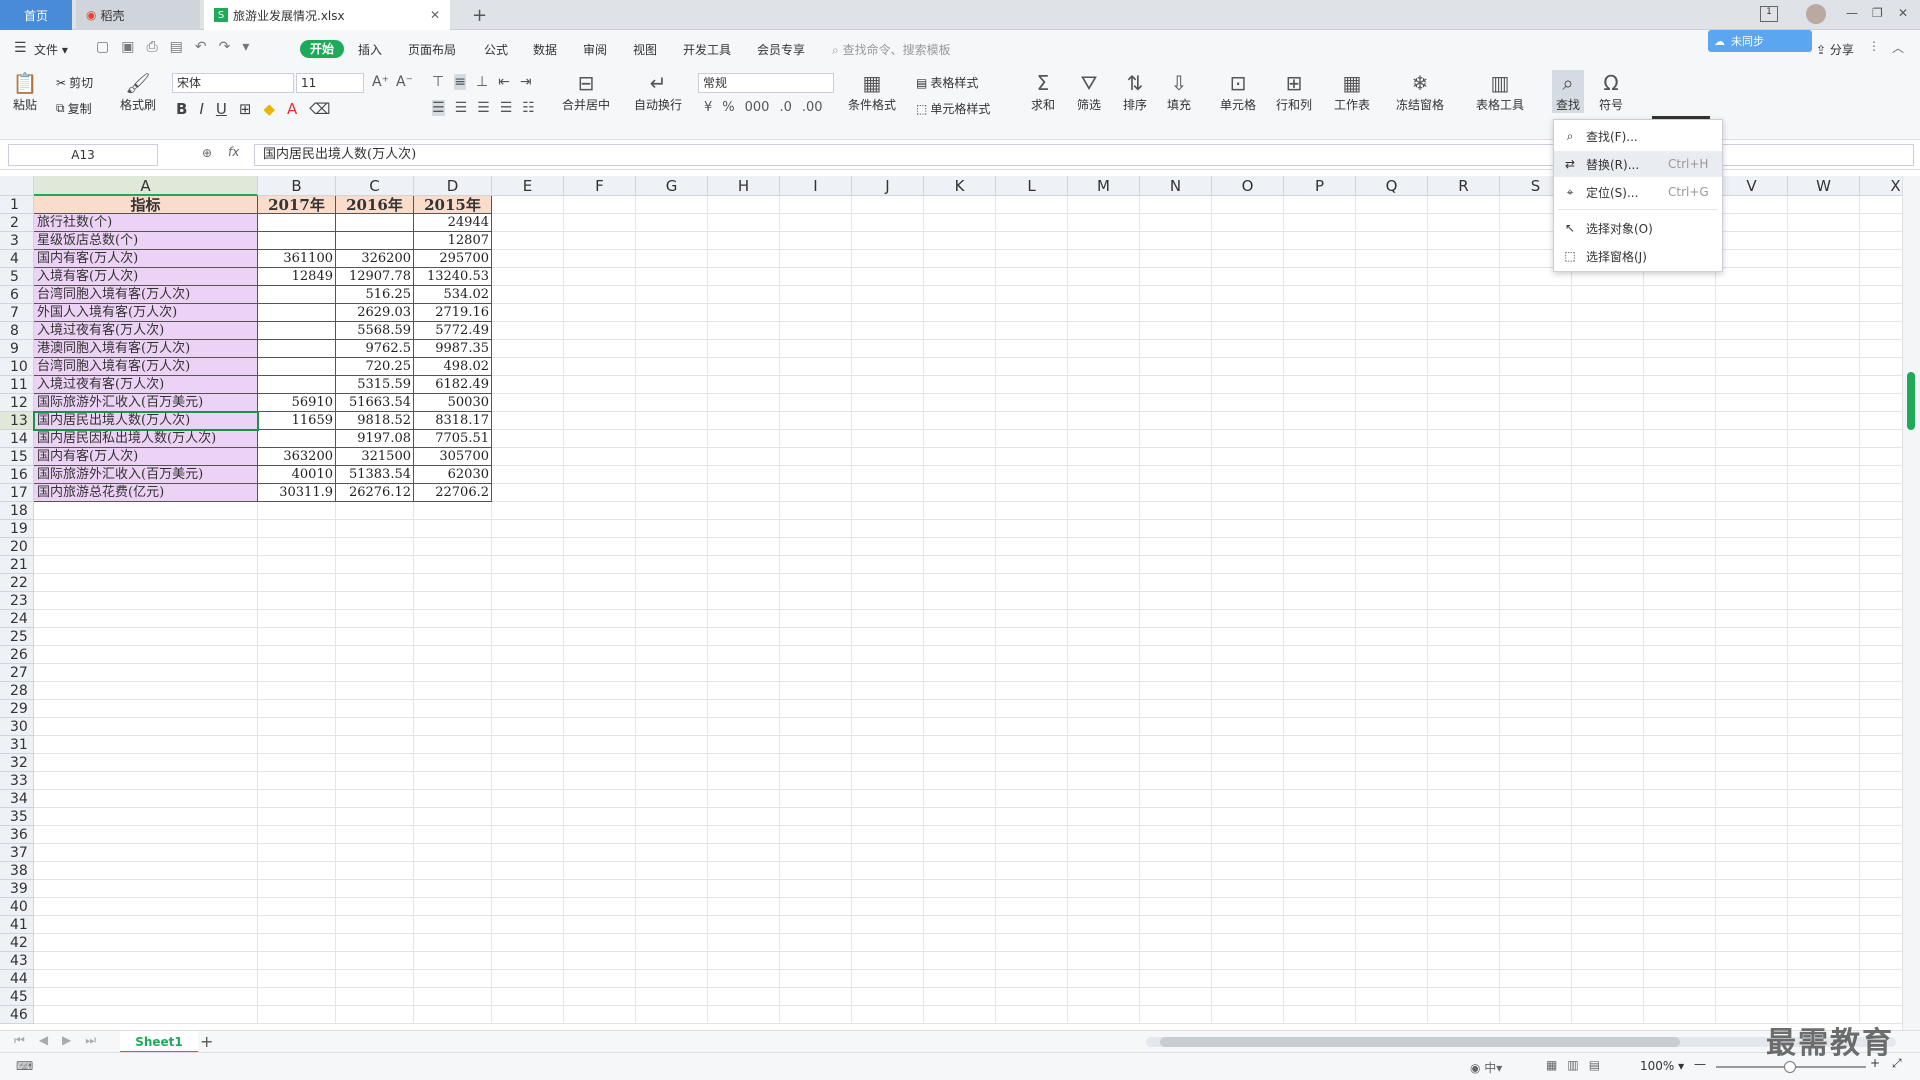  What do you see at coordinates (1294, 91) in the screenshot?
I see `row-col-button: ⊞ 行和列` at bounding box center [1294, 91].